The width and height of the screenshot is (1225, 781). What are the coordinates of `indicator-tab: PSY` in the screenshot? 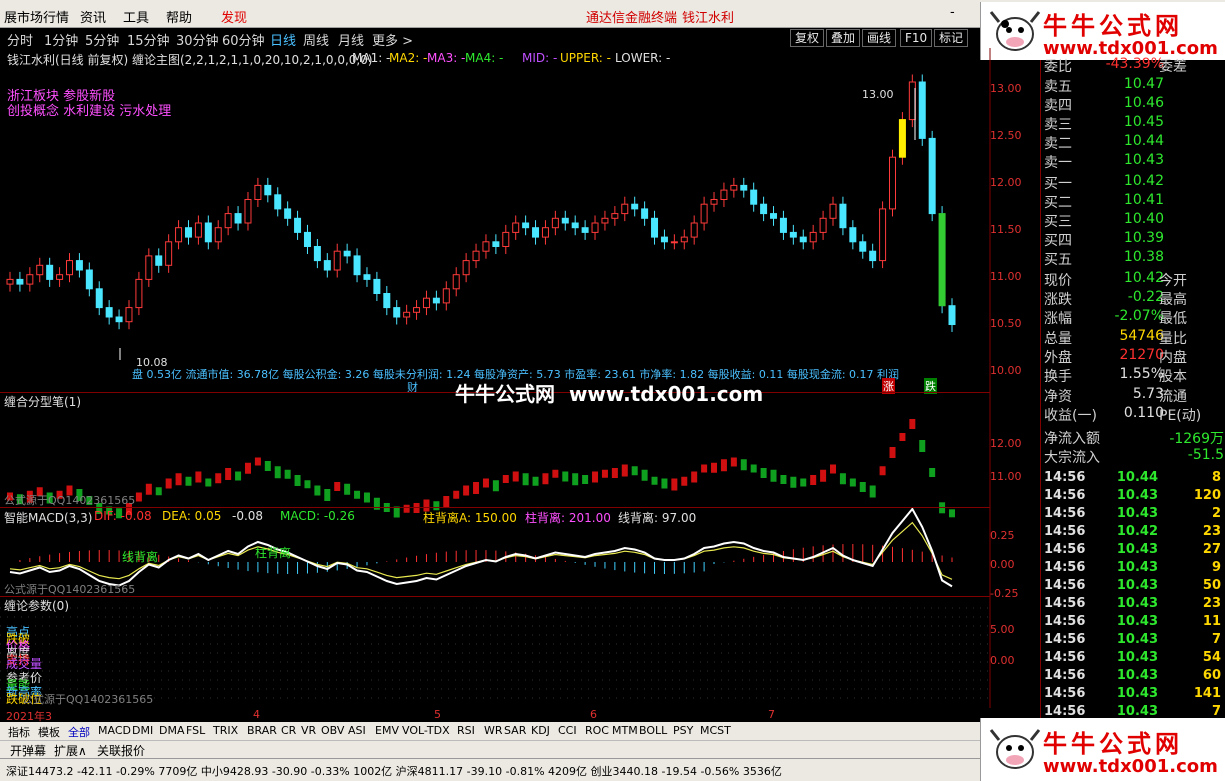 It's located at (683, 730).